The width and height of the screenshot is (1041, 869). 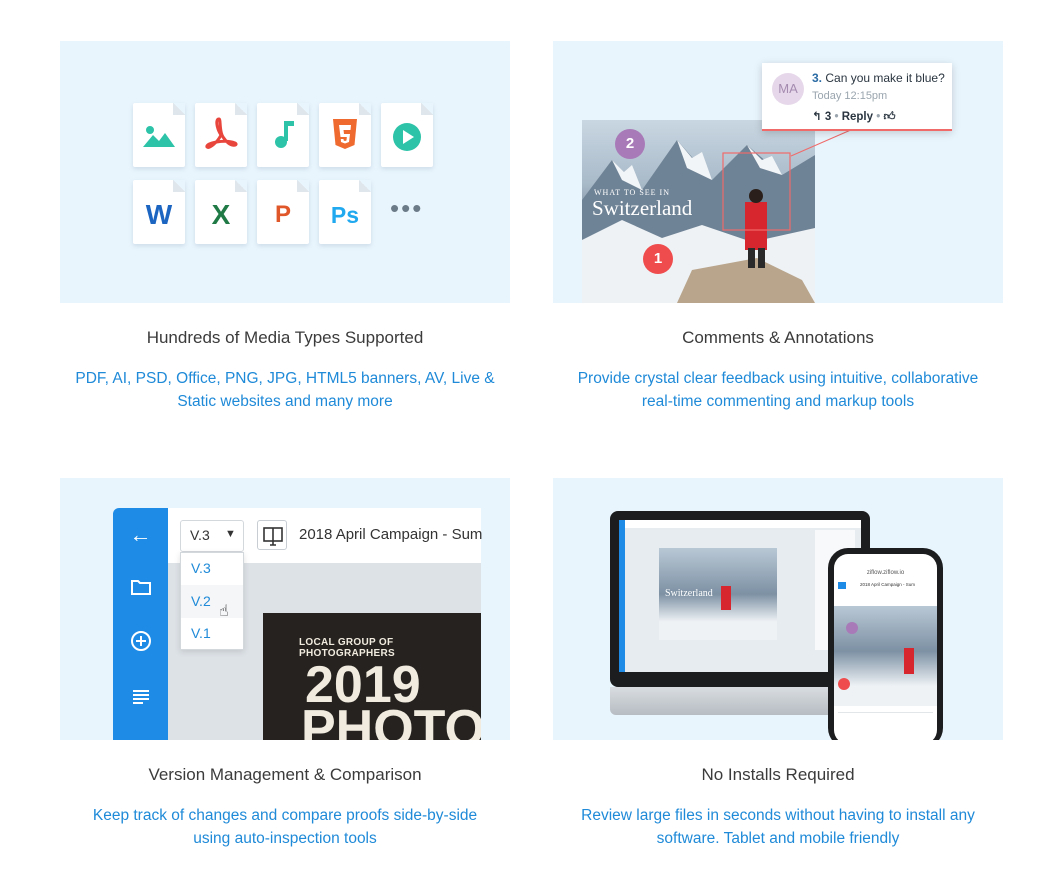 I want to click on powerpoint-file-tile: P, so click(x=283, y=212).